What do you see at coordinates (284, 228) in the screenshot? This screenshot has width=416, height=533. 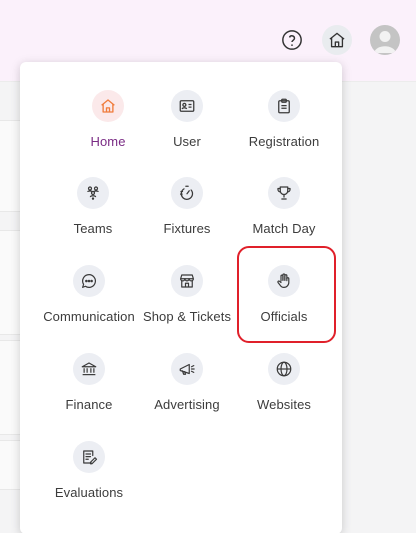 I see `menu-item-label: Match Day` at bounding box center [284, 228].